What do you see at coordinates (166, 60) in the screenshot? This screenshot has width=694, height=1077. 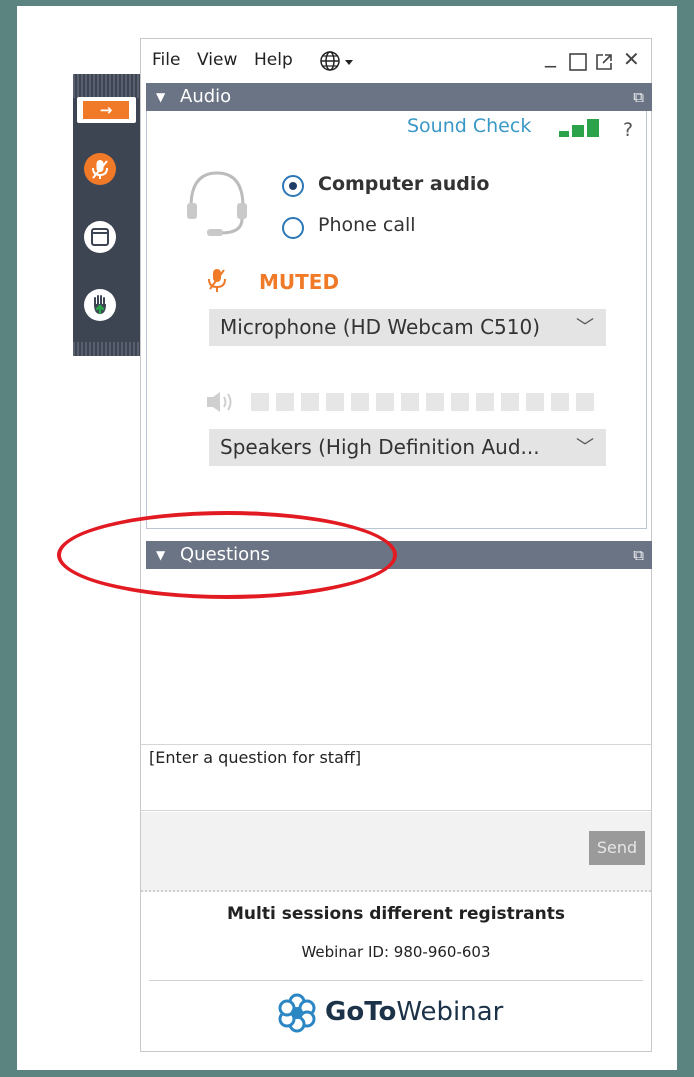 I see `menu-file: File` at bounding box center [166, 60].